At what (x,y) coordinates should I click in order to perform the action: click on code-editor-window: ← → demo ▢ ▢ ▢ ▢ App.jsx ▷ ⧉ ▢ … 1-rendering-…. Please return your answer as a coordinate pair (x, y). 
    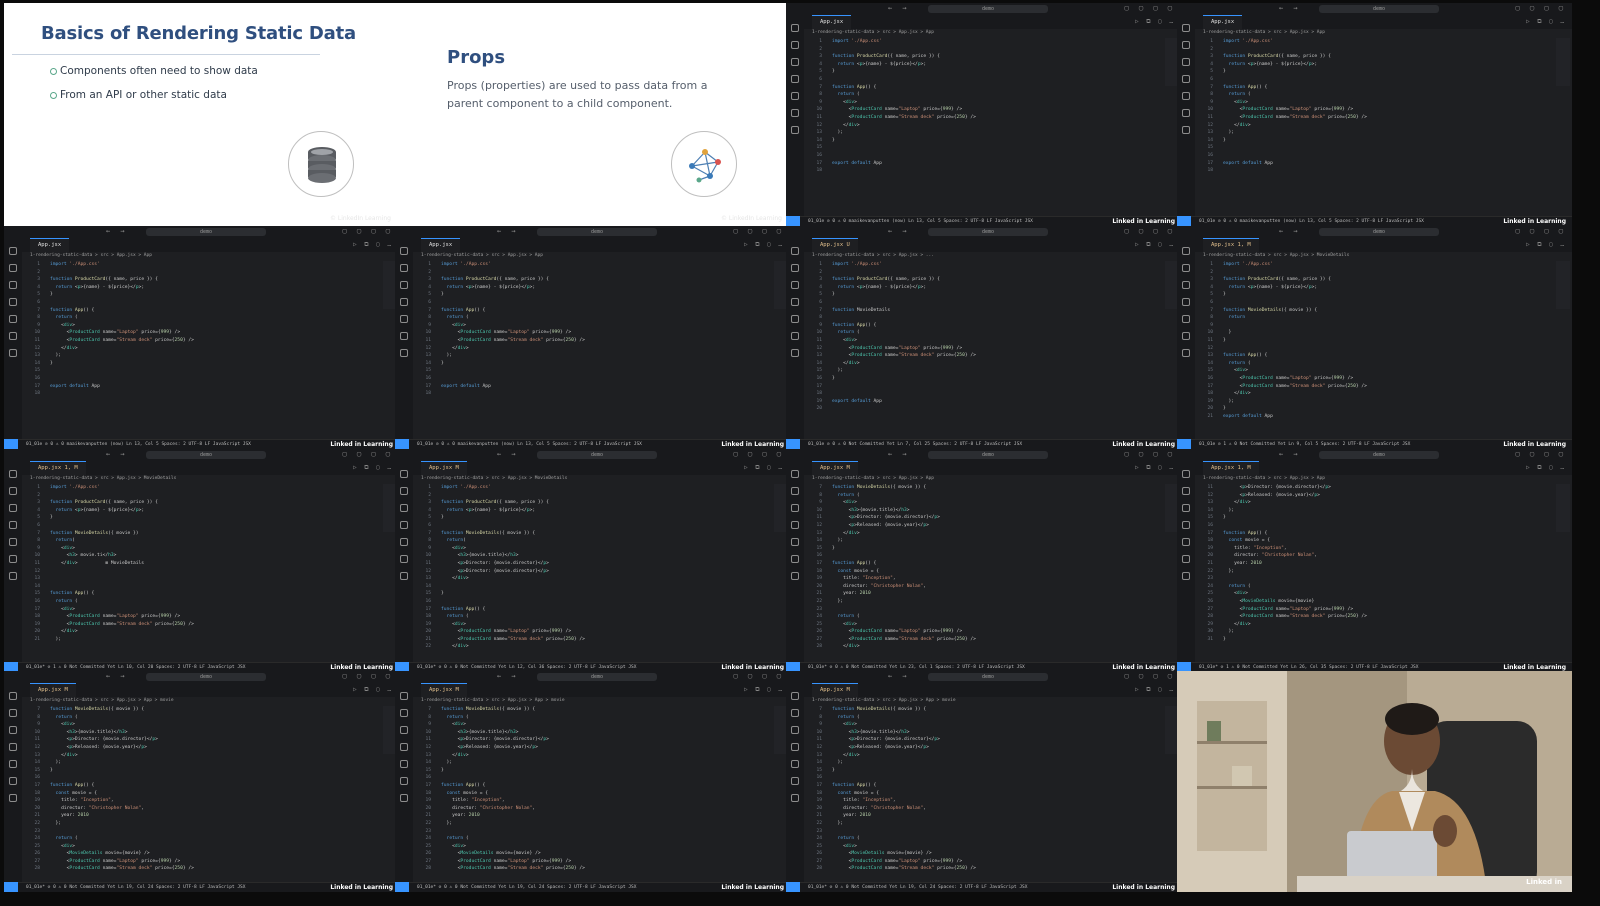
    Looking at the image, I should click on (1374, 114).